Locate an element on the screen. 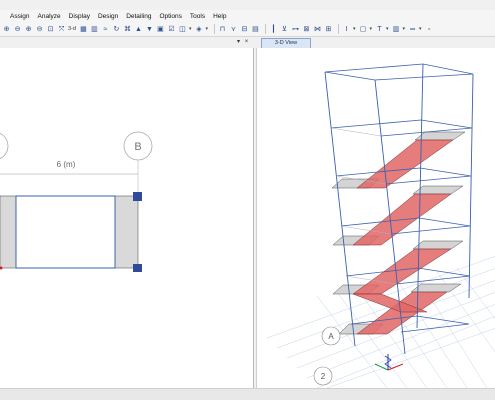  plan-view-icon: ▦ is located at coordinates (83, 29).